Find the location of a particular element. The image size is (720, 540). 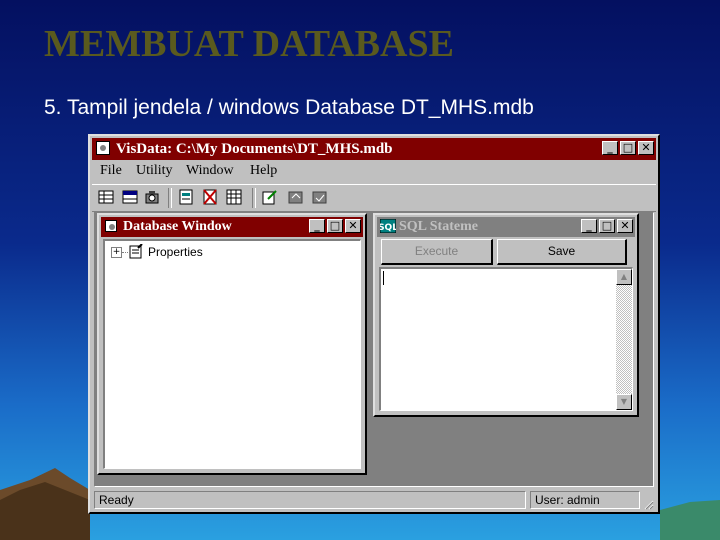

slide-title: MEMBUAT DATABASE is located at coordinates (249, 44).